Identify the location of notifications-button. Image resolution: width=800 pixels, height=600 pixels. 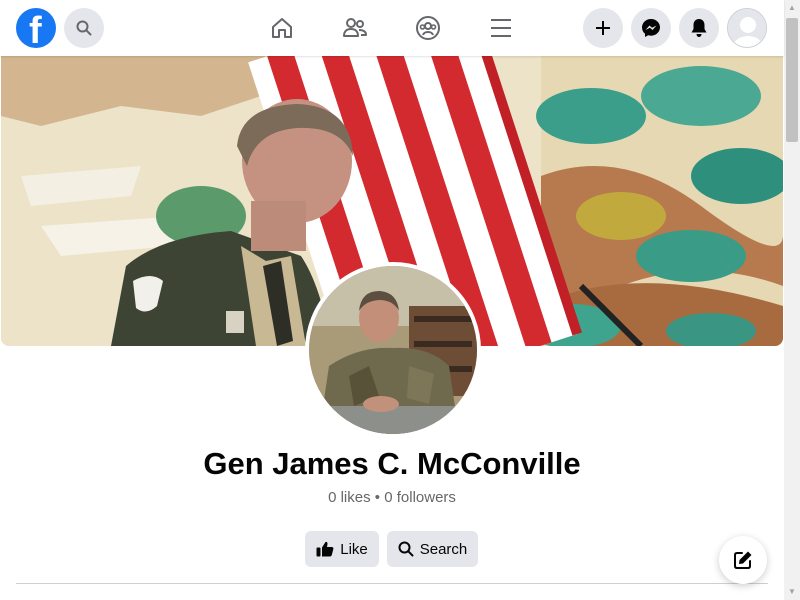
(699, 28).